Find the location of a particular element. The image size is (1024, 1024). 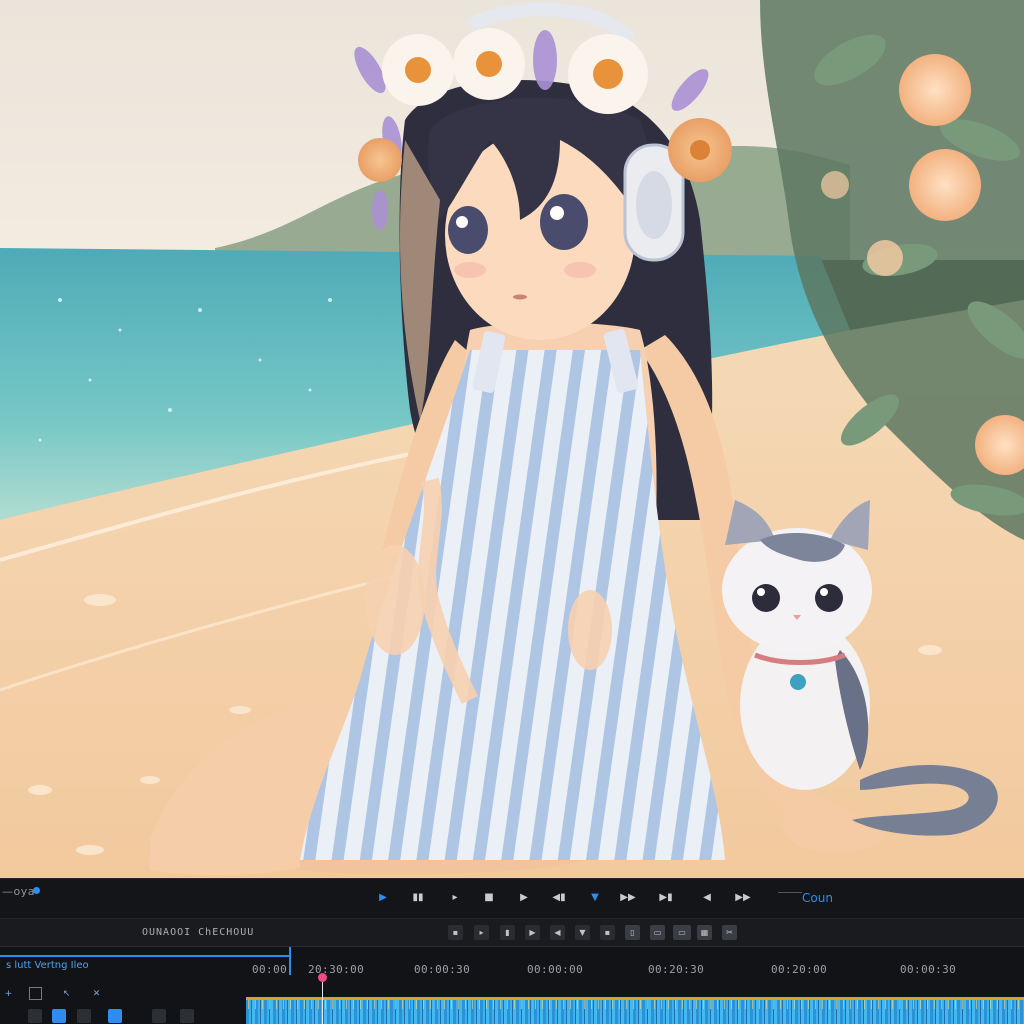

slip-tool-icon: ▶ is located at coordinates (532, 932).